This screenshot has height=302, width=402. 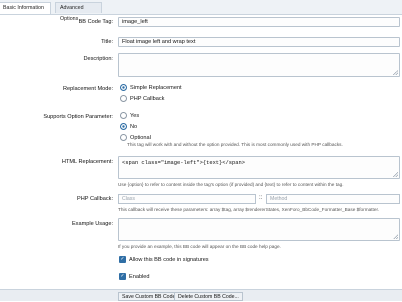 What do you see at coordinates (78, 12) in the screenshot?
I see `tab-advanced-options: Advanced Options` at bounding box center [78, 12].